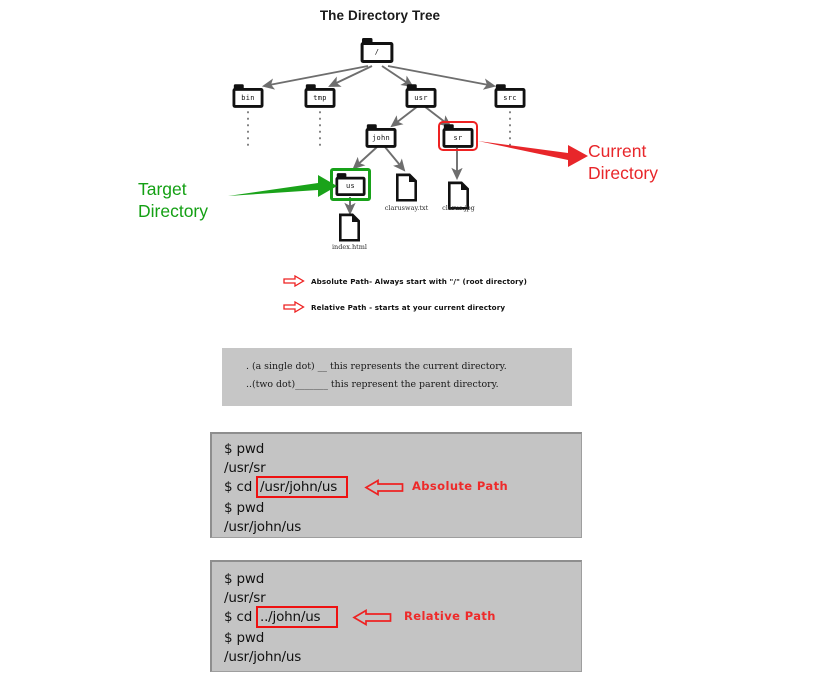 The image size is (814, 688). What do you see at coordinates (450, 616) in the screenshot?
I see `relative-path-annotation: Relative Path` at bounding box center [450, 616].